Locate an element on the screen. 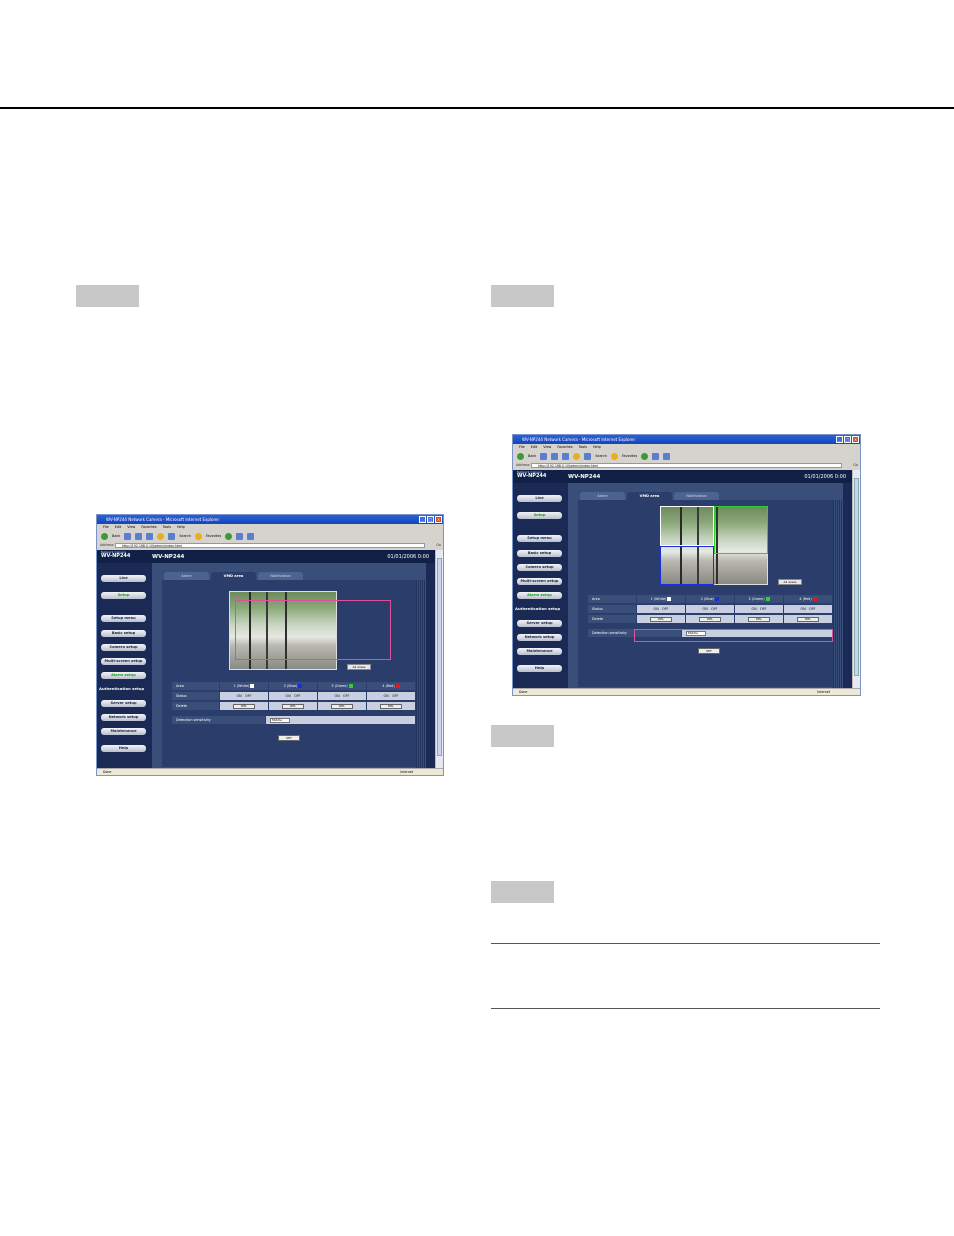 The image size is (954, 1236). tab-vmd-area: VMD area is located at coordinates (649, 496).